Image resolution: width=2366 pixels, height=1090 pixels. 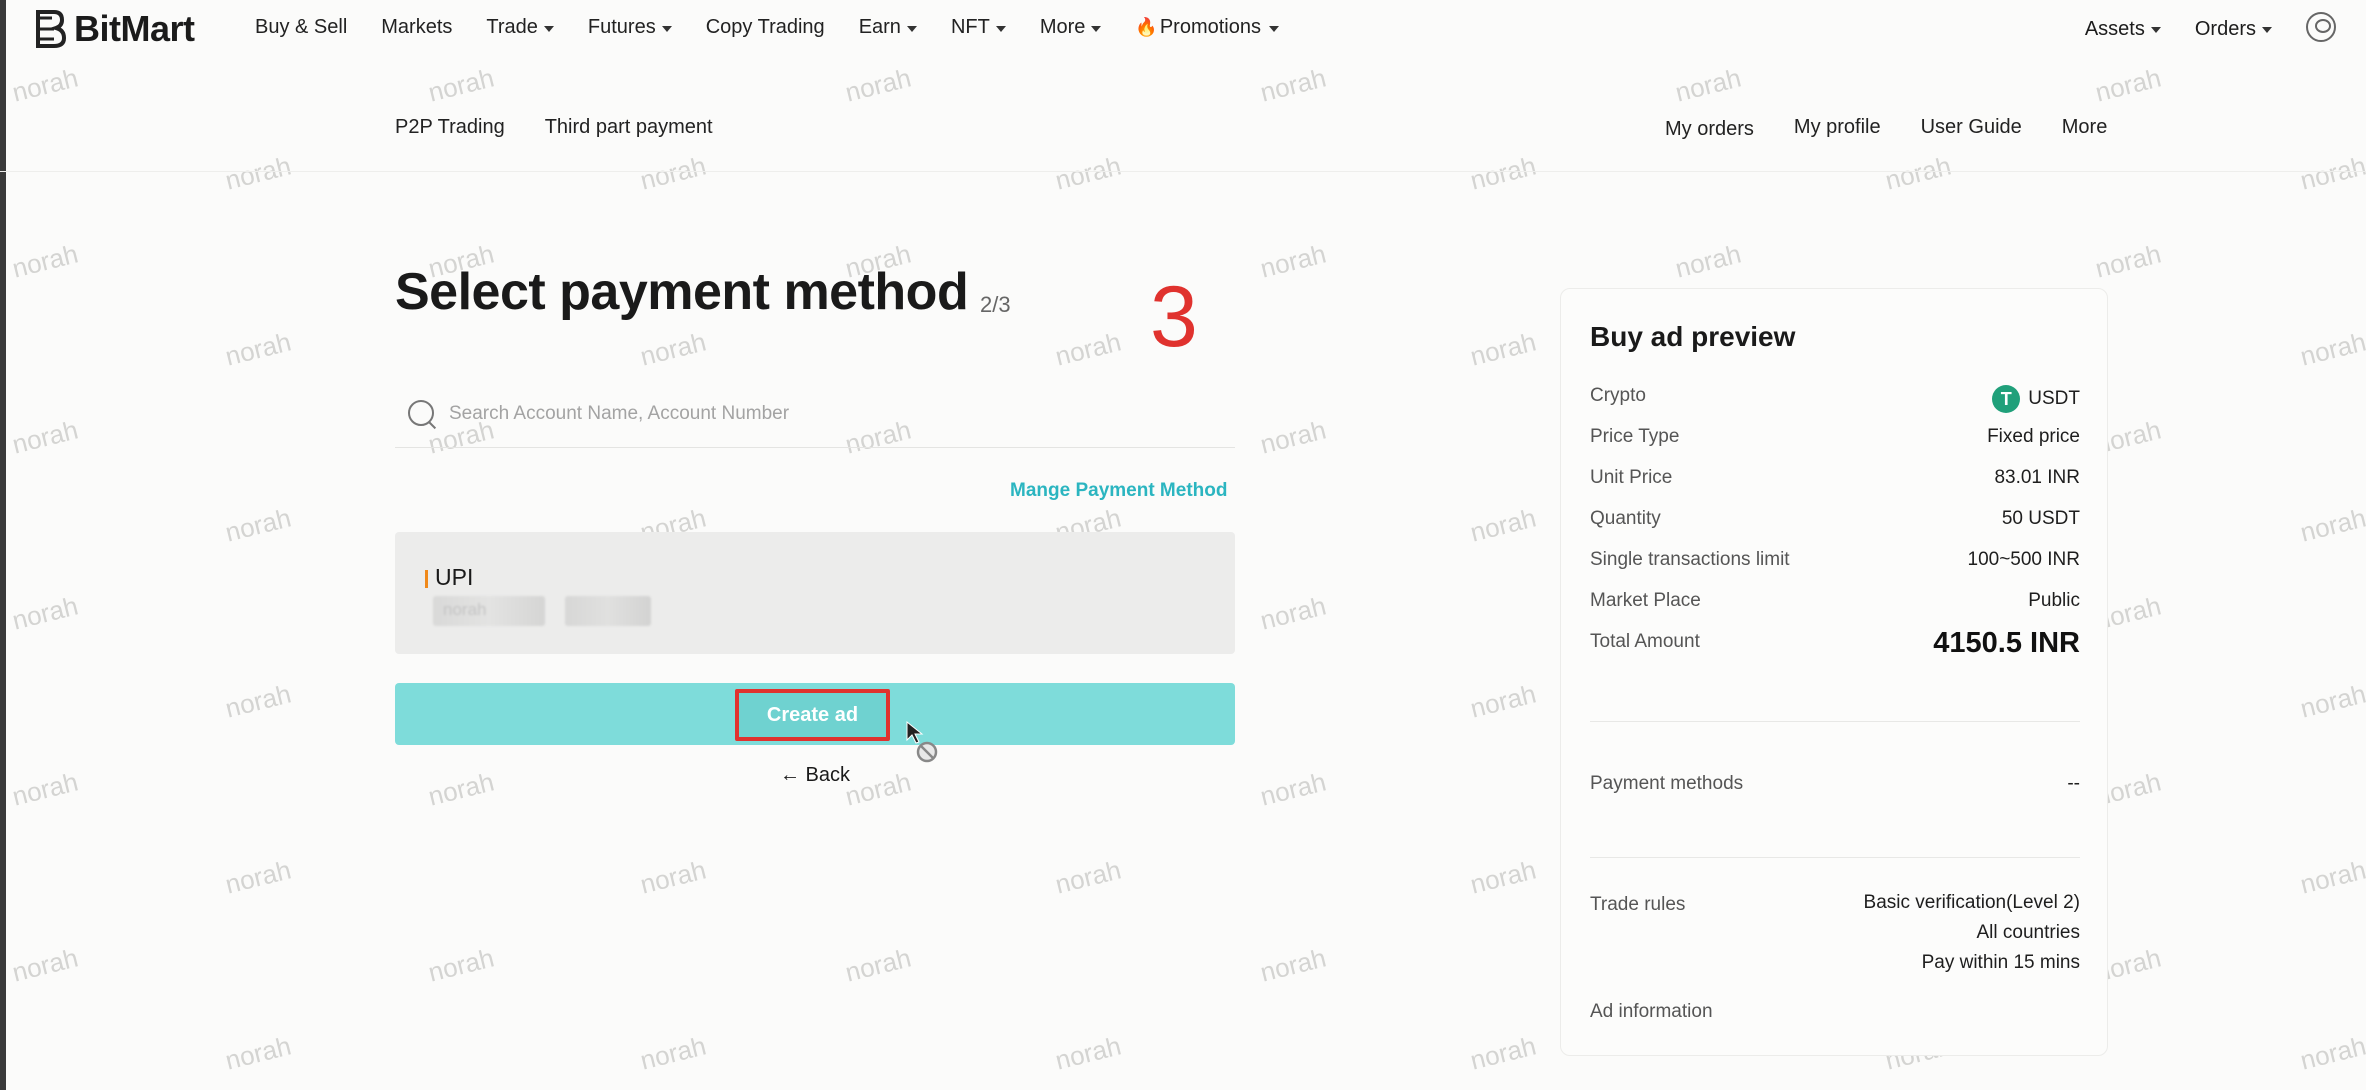 What do you see at coordinates (1835, 519) in the screenshot?
I see `preview-row-quantity: Quantity 50 USDT` at bounding box center [1835, 519].